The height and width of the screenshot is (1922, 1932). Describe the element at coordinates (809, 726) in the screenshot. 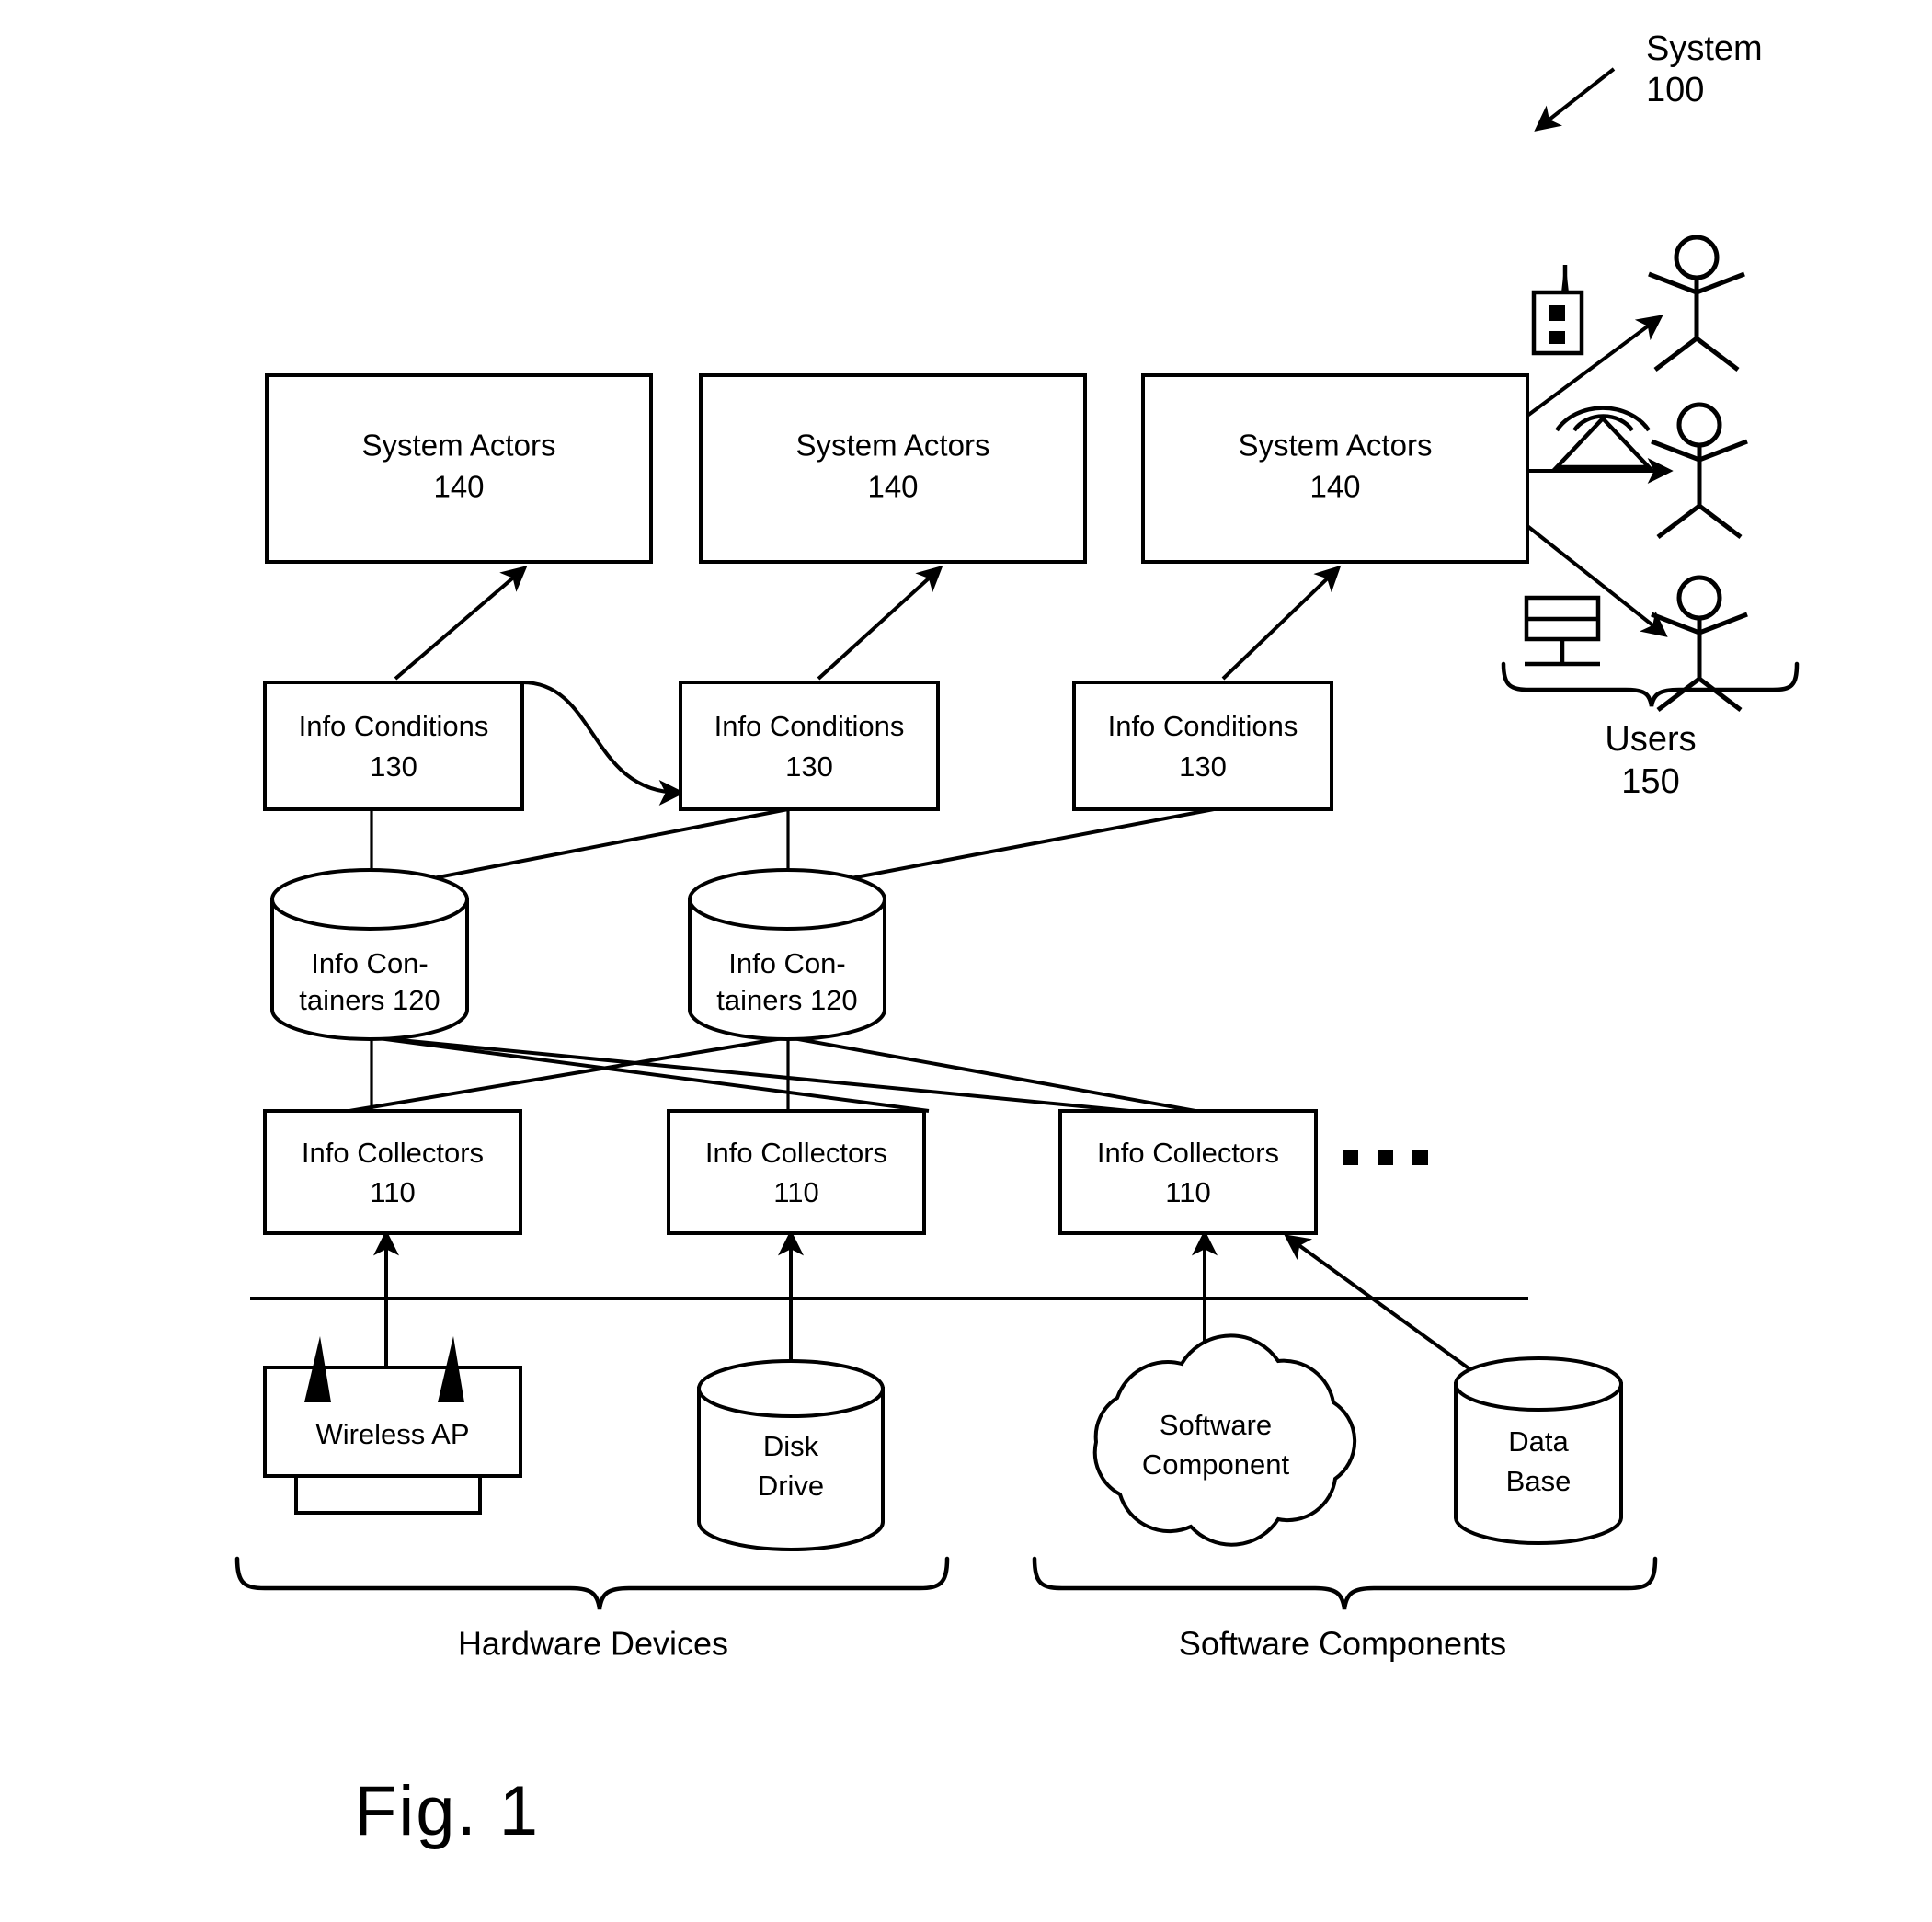

I see `info-conditions-title-2: Info Conditions` at that location.